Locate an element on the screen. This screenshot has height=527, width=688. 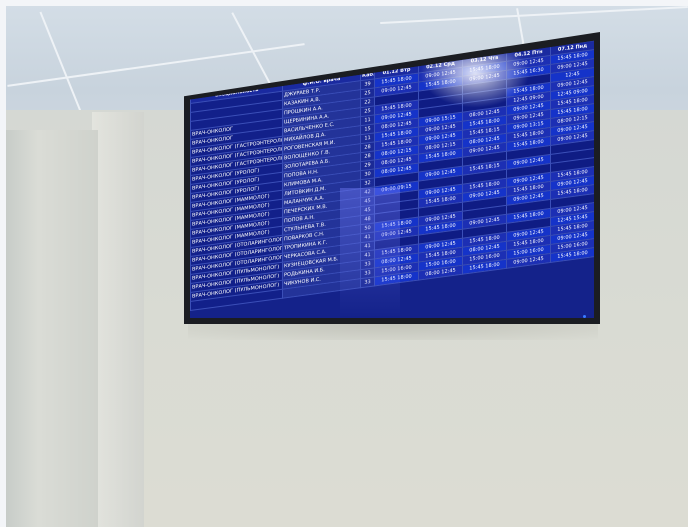
pillar is located at coordinates (52, 328).